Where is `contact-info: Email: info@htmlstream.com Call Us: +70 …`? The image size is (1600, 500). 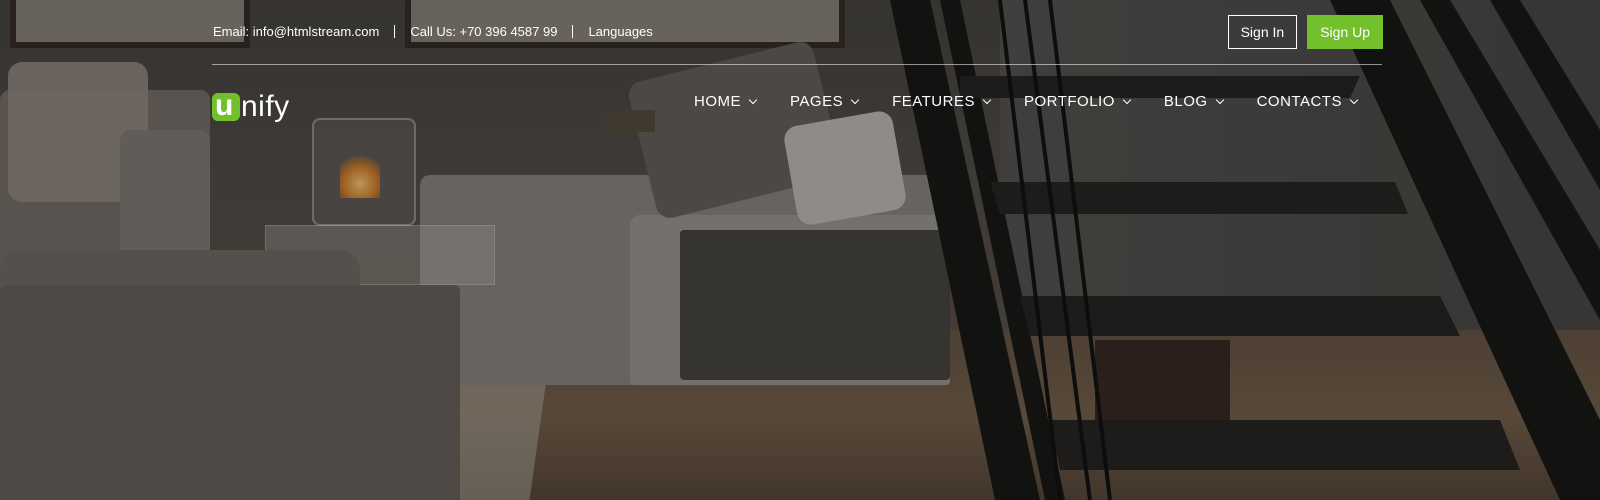
contact-info: Email: info@htmlstream.com Call Us: +70 … is located at coordinates (433, 31).